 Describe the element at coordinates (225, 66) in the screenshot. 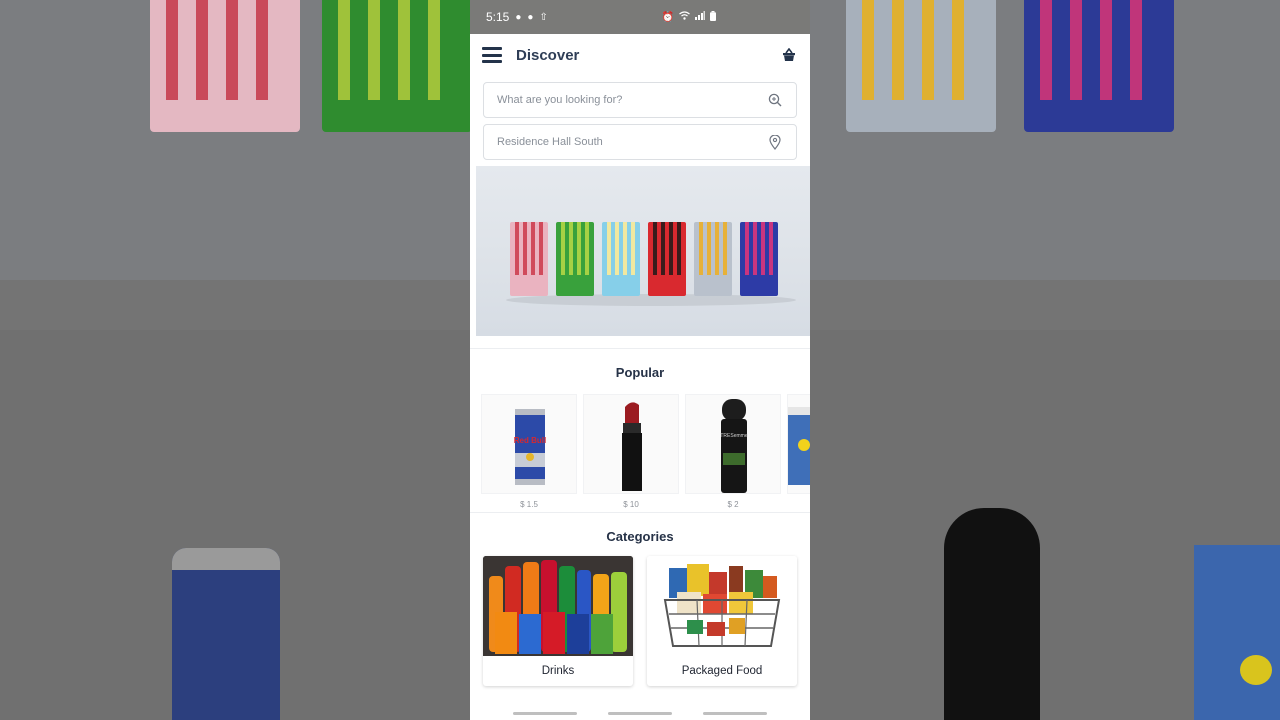

I see `background-pack-pink` at that location.